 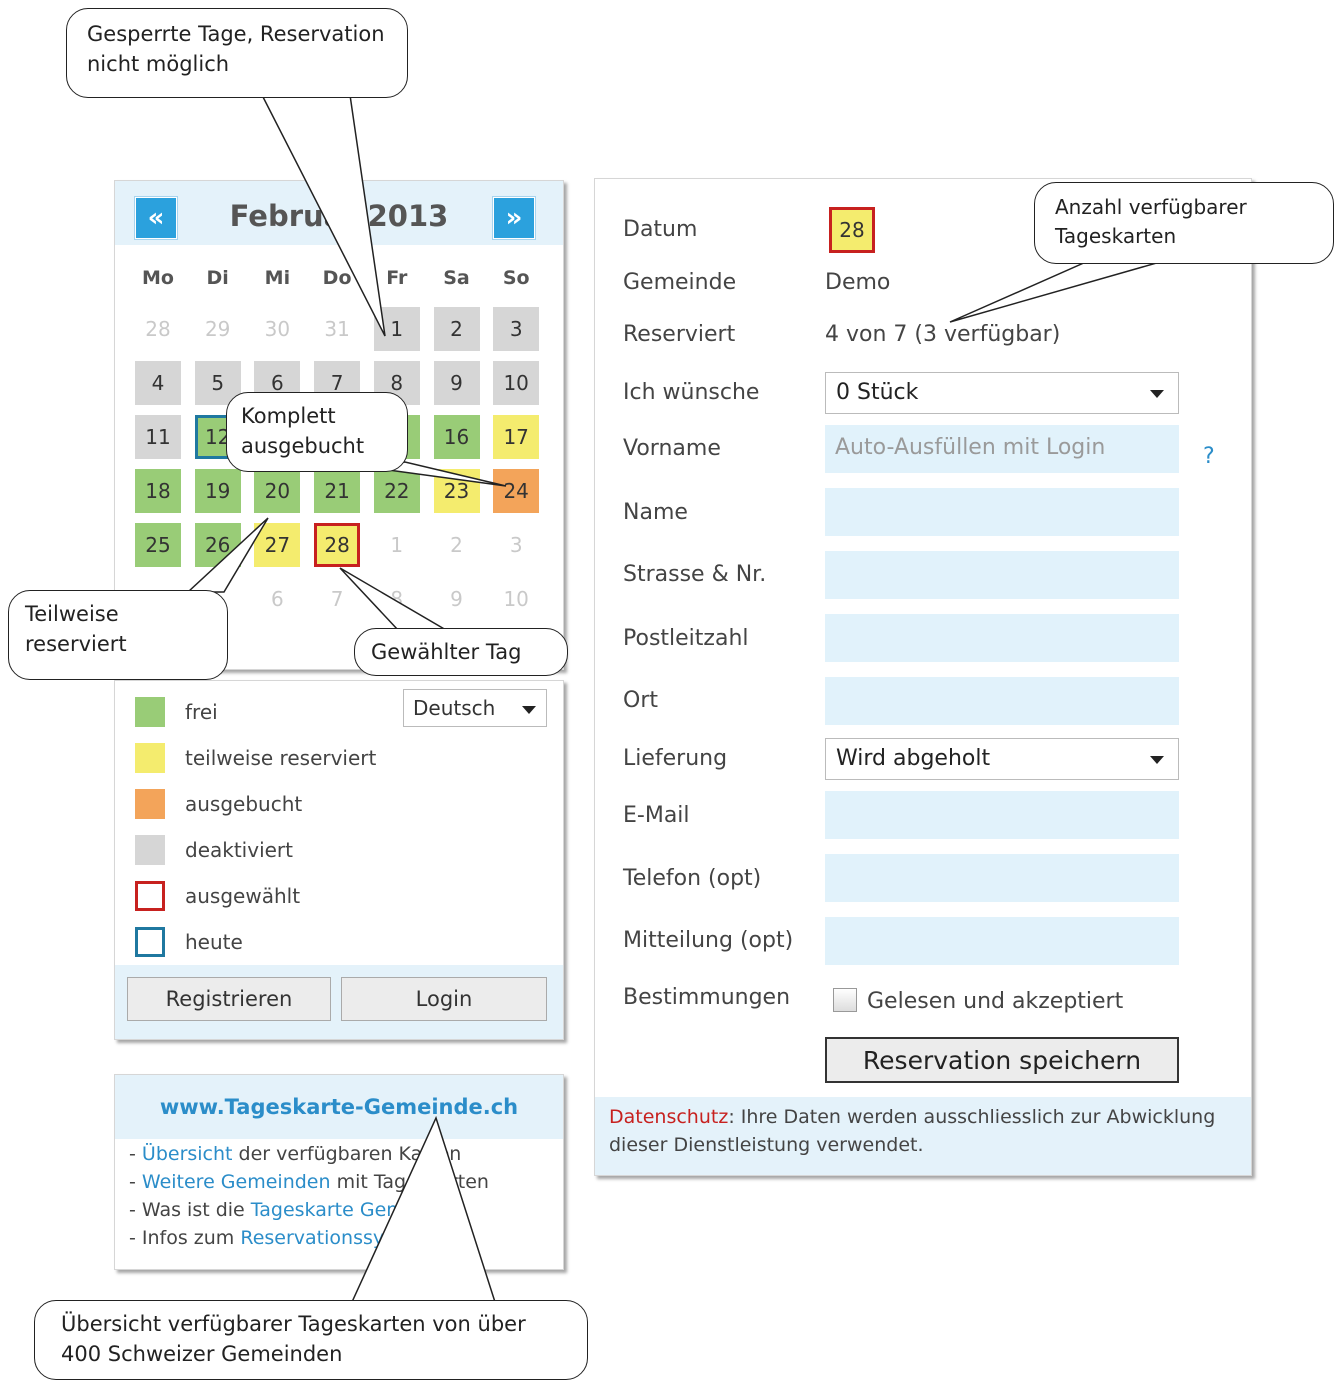 I want to click on info-line-link: Tageskarte Gemeinde, so click(x=354, y=1210).